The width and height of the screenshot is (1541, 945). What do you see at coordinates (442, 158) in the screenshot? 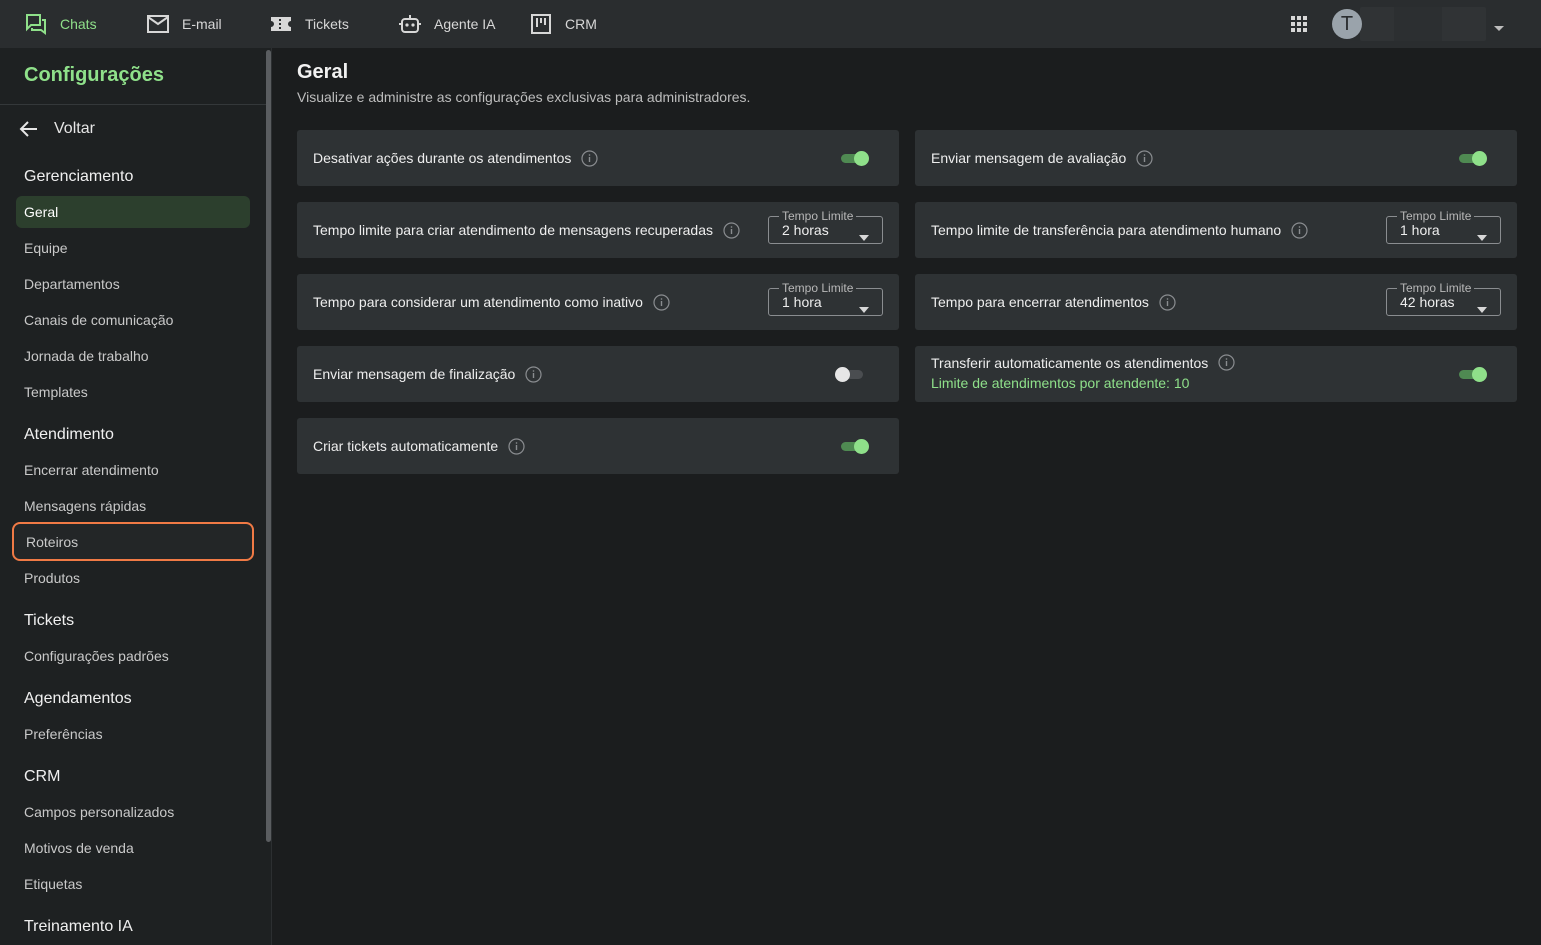
I see `setting-label: Desativar ações durante os atendimentos` at bounding box center [442, 158].